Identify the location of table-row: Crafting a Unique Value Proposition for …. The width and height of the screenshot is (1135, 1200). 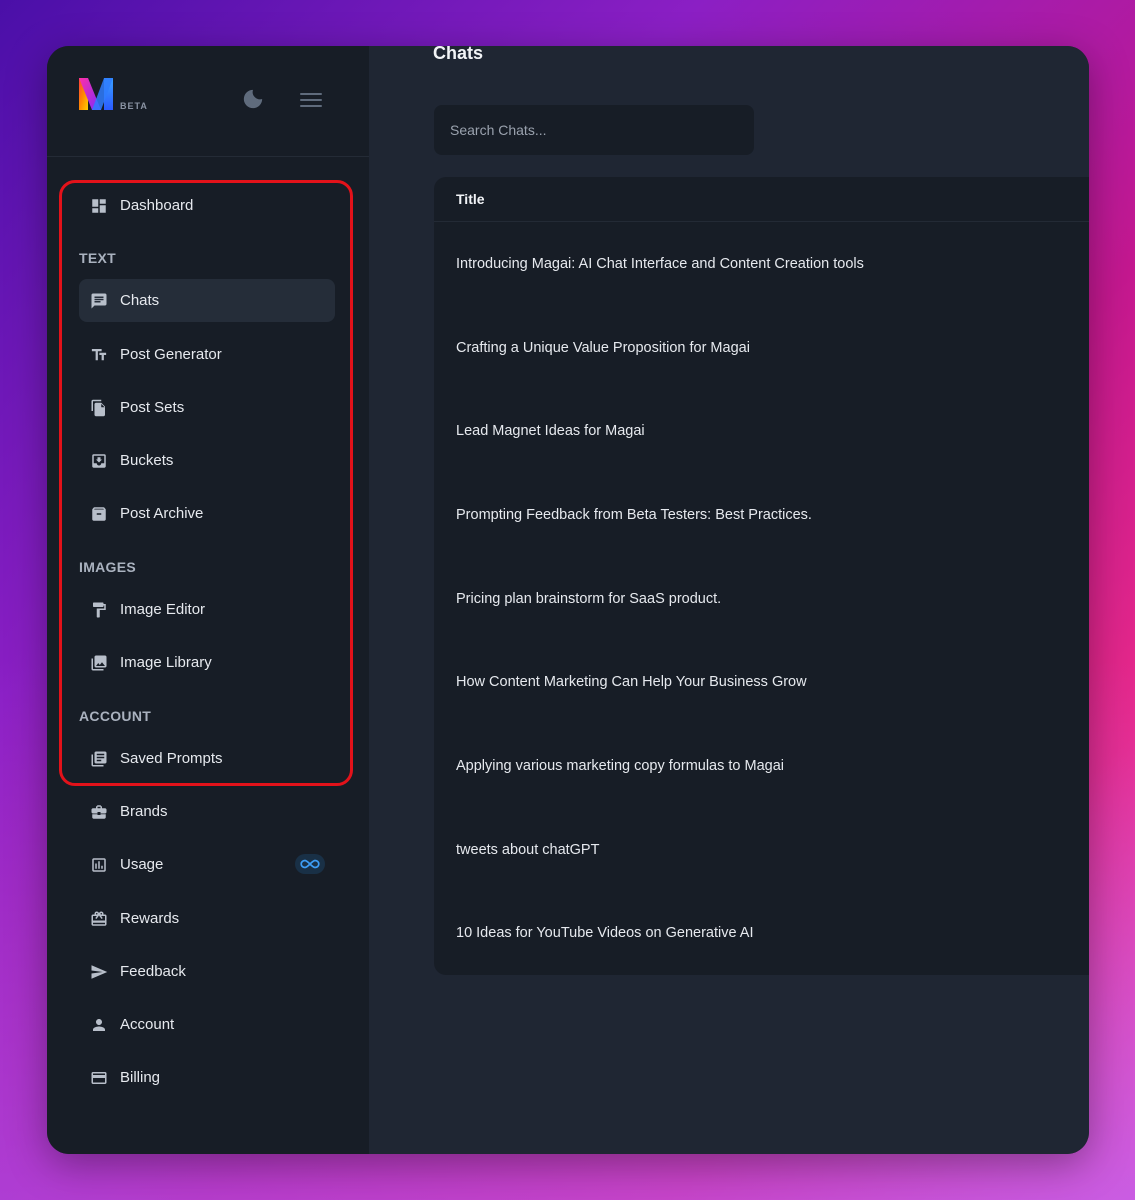
(761, 348).